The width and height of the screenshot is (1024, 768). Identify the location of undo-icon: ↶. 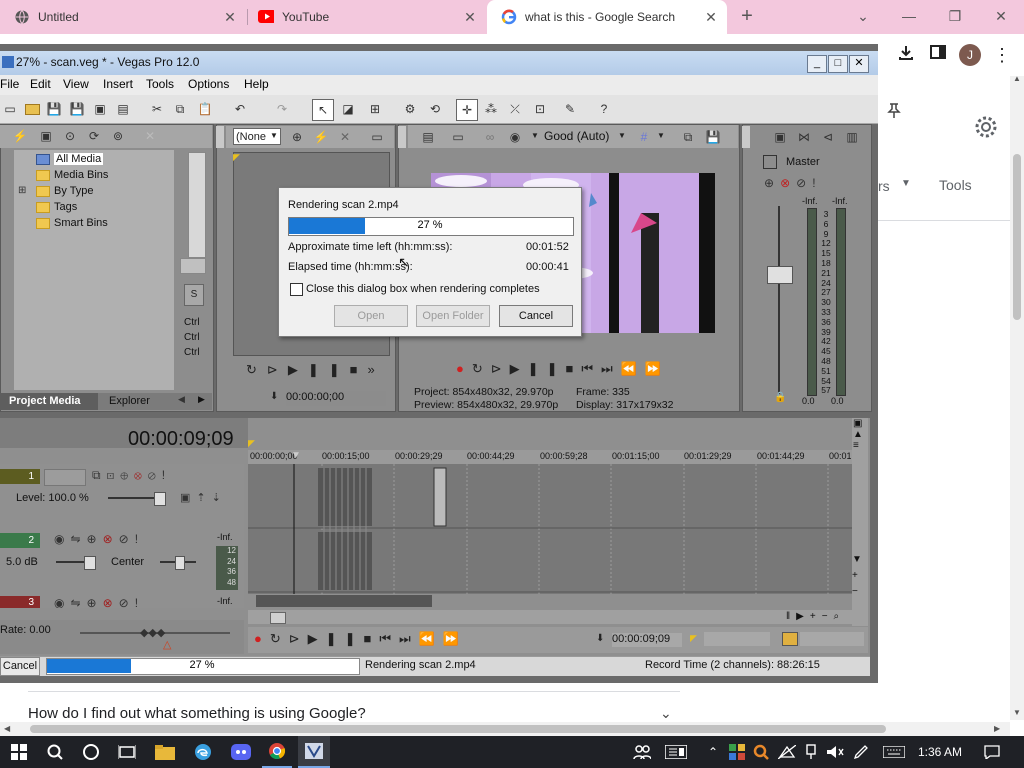
(240, 109).